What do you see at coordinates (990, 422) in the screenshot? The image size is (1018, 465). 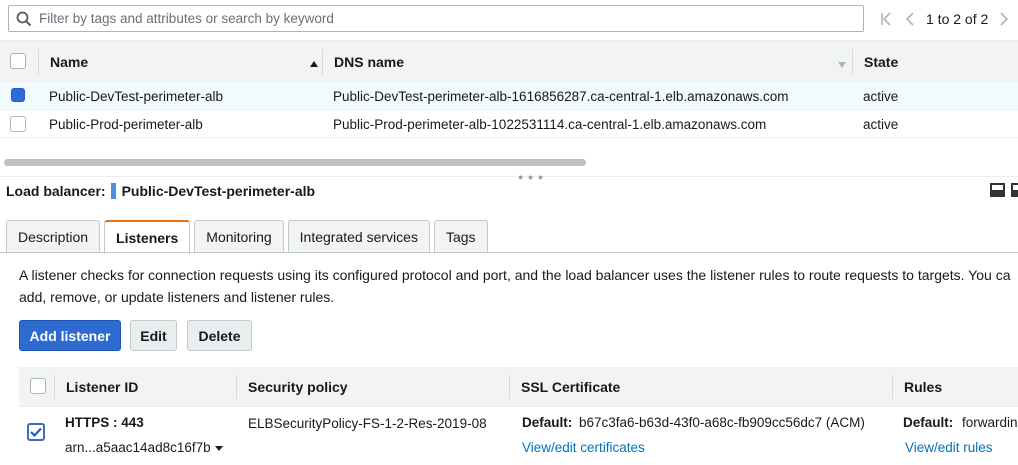 I see `rules-default-value: forwardin` at bounding box center [990, 422].